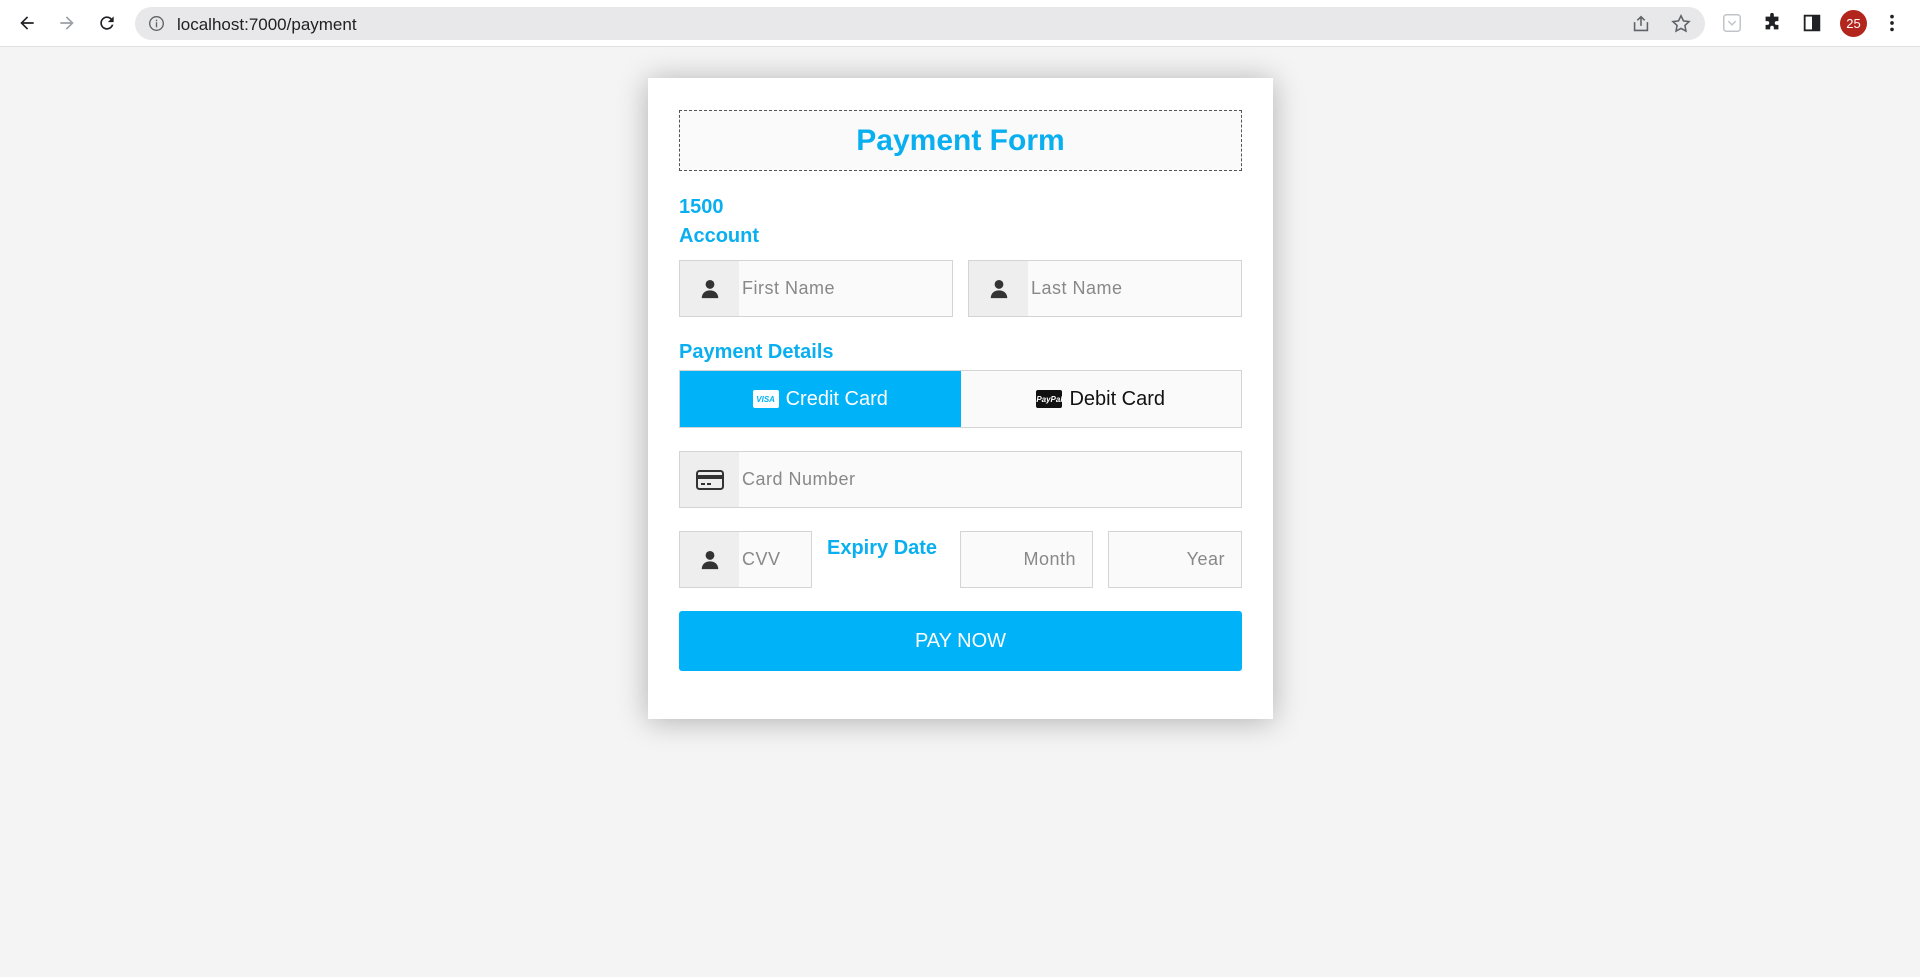 This screenshot has width=1920, height=977. I want to click on arrow-left-icon, so click(27, 23).